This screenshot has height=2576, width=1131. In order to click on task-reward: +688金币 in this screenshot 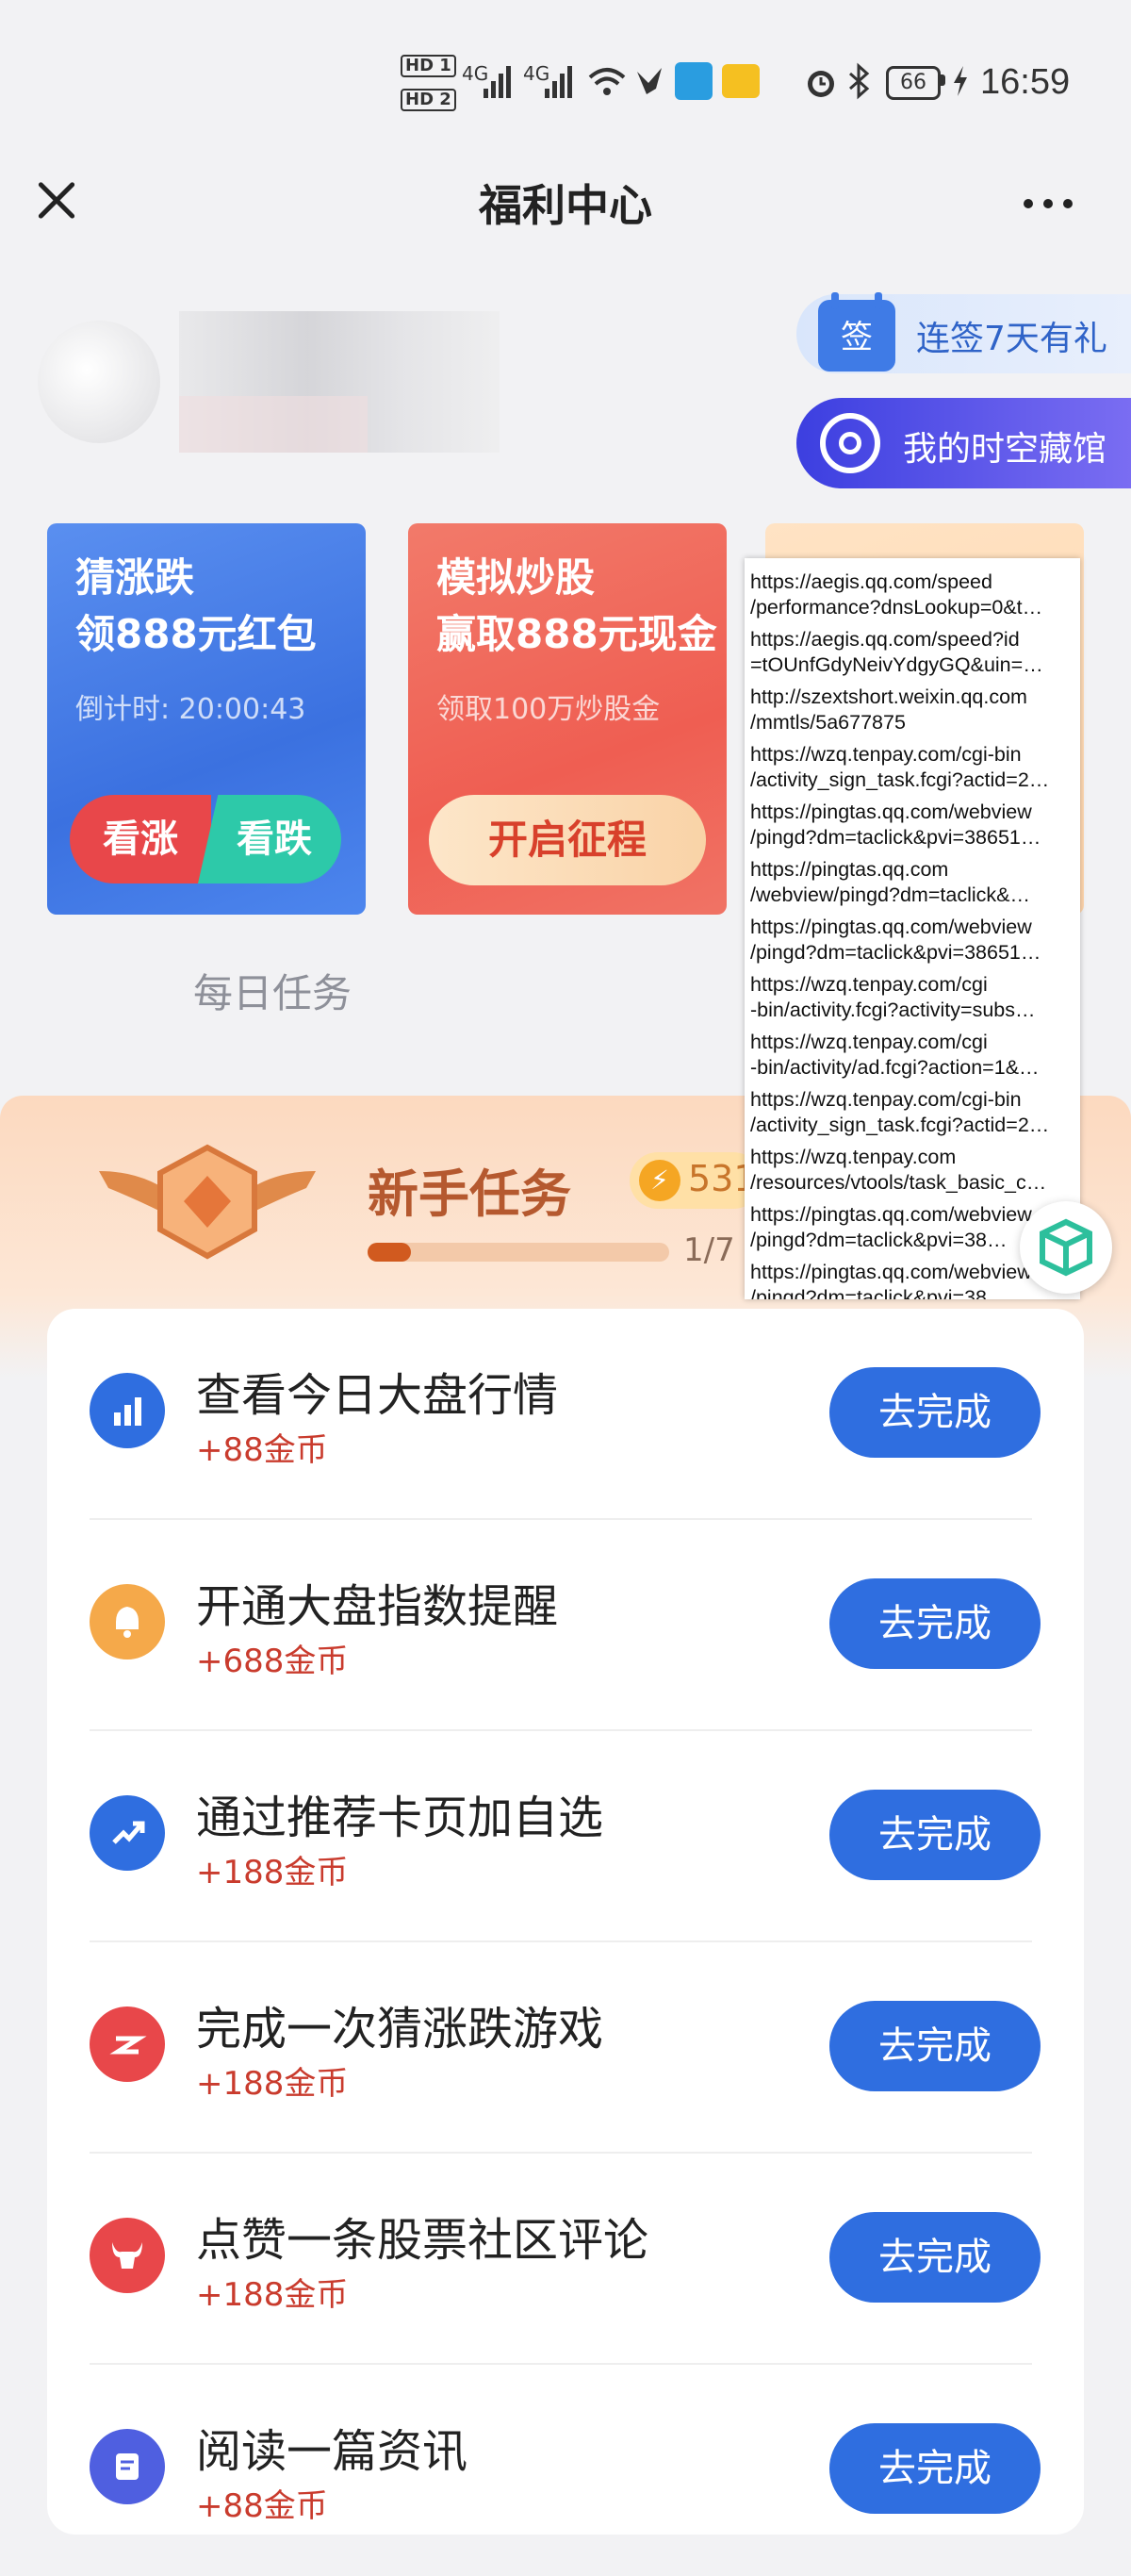, I will do `click(272, 1661)`.